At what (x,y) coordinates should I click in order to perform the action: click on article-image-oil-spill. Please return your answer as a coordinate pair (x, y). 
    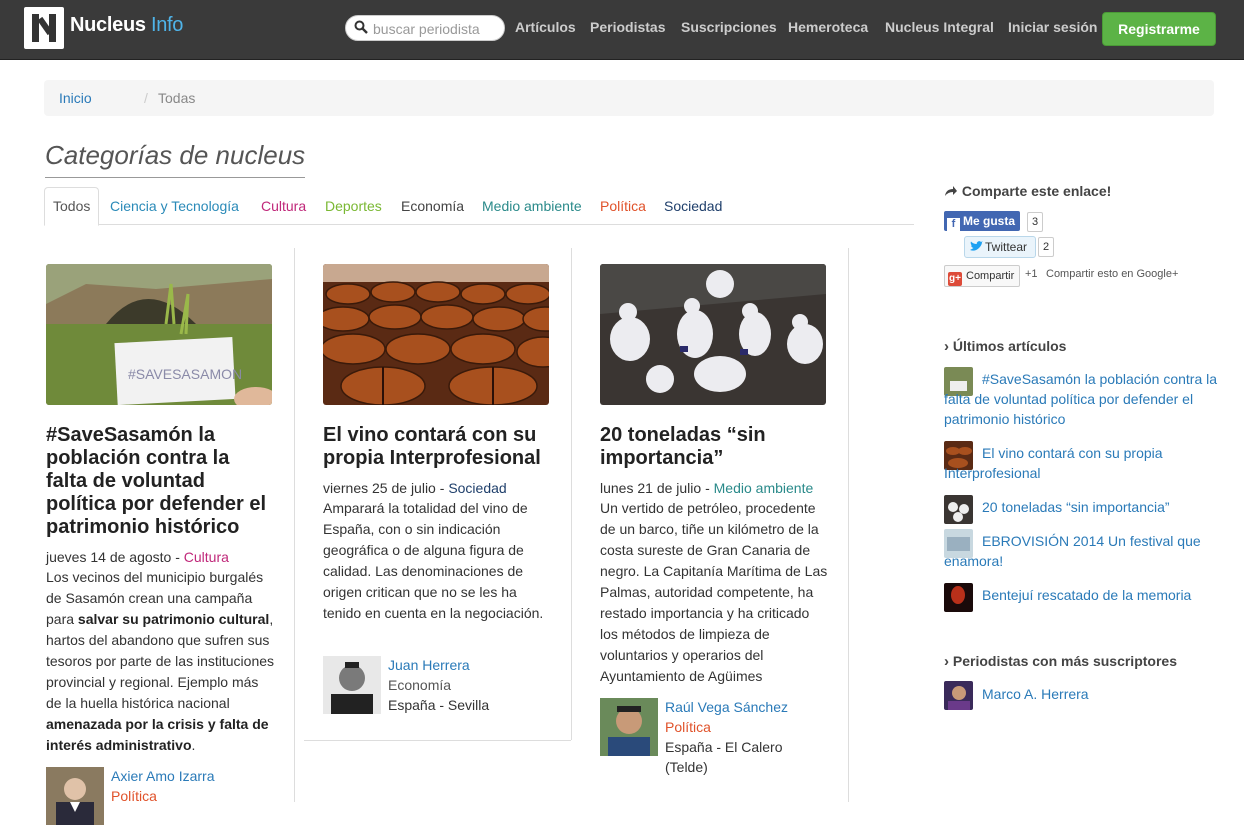
    Looking at the image, I should click on (713, 334).